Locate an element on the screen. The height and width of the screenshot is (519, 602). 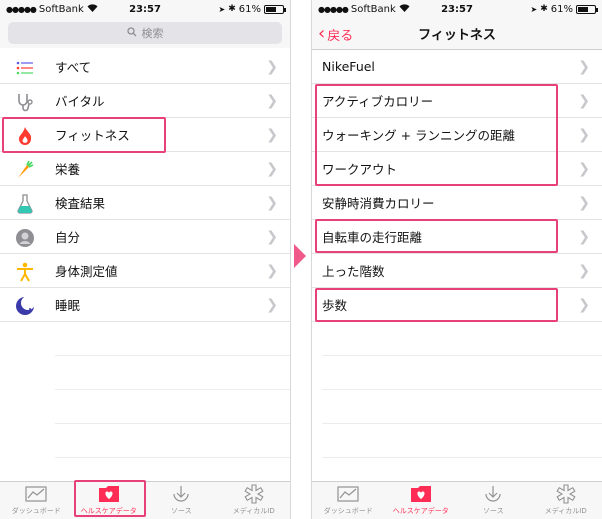
category-item-all: すべて ❯ is located at coordinates (145, 67).